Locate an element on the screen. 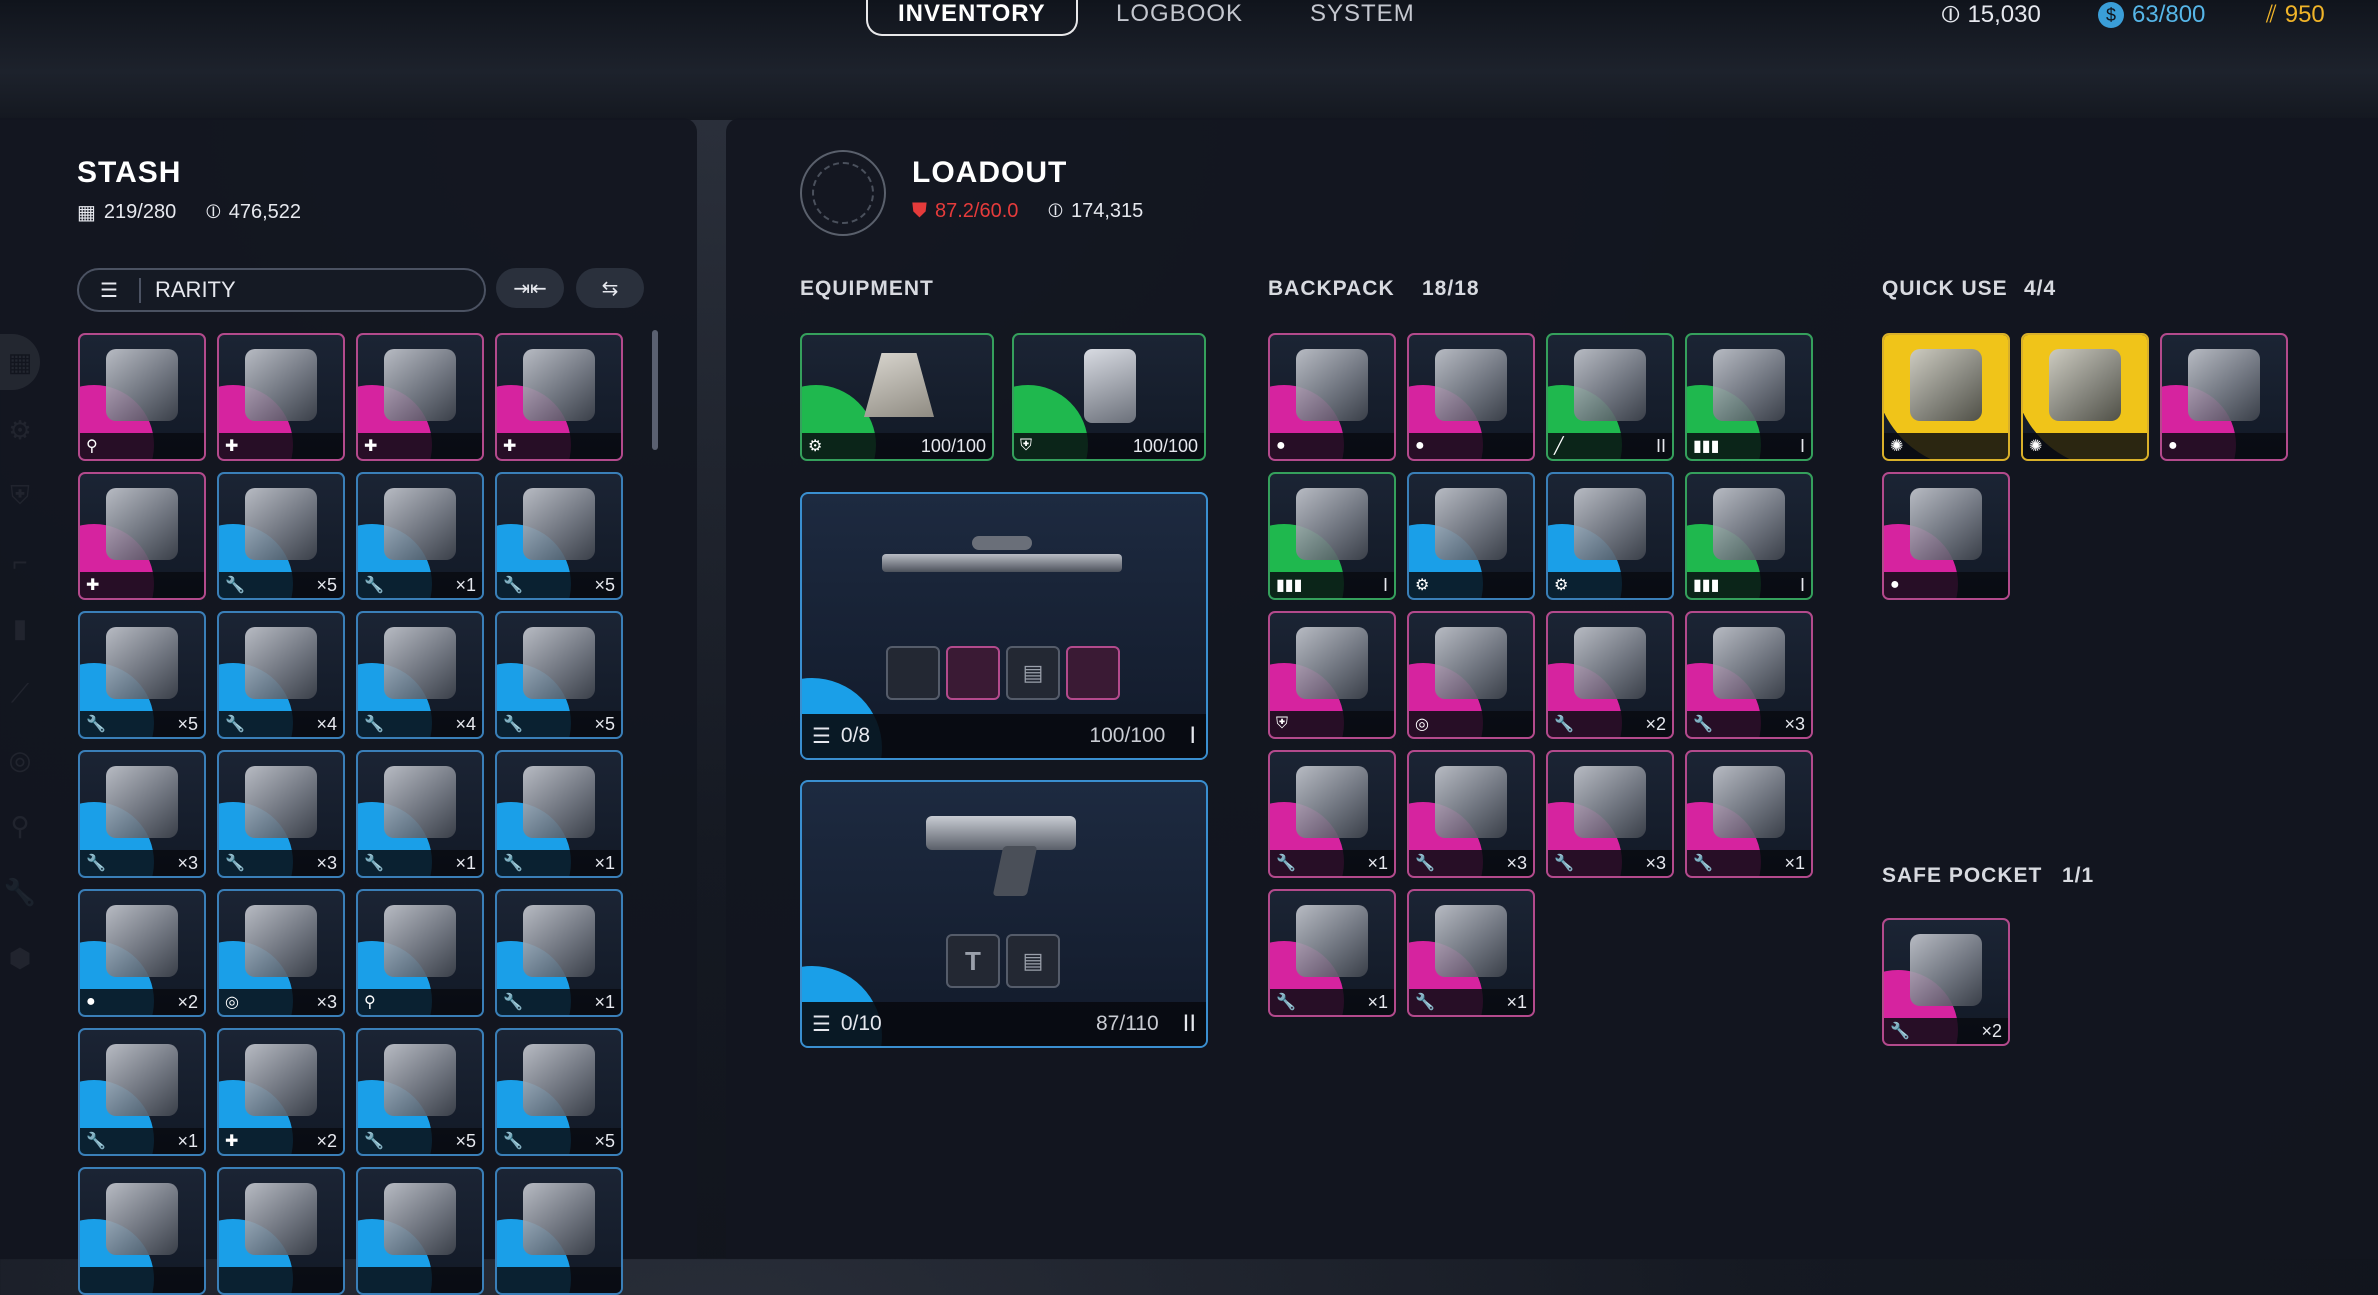 The width and height of the screenshot is (2378, 1295). token-value: 63/800 is located at coordinates (2169, 14).